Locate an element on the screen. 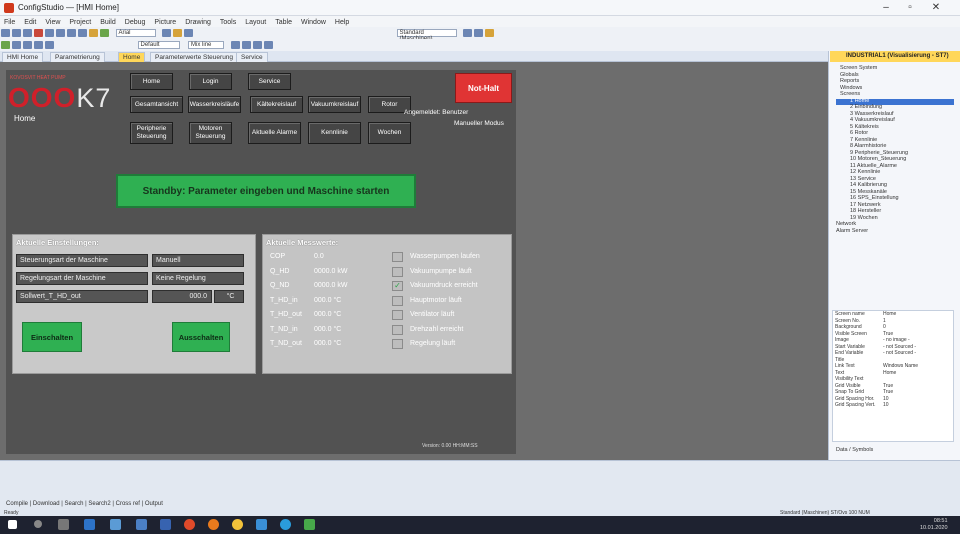 Image resolution: width=960 pixels, height=534 pixels. mode-status: Manueller Modus is located at coordinates (479, 123).